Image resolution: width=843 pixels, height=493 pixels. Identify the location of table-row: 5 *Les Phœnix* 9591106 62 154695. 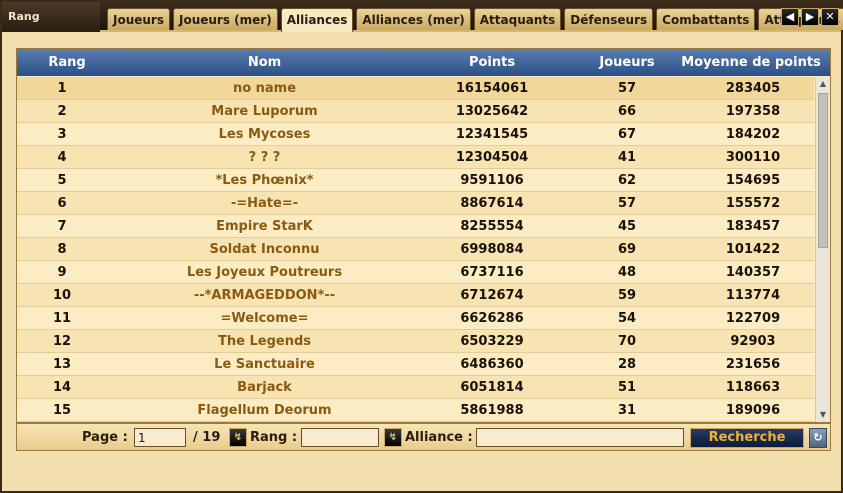
(415, 180).